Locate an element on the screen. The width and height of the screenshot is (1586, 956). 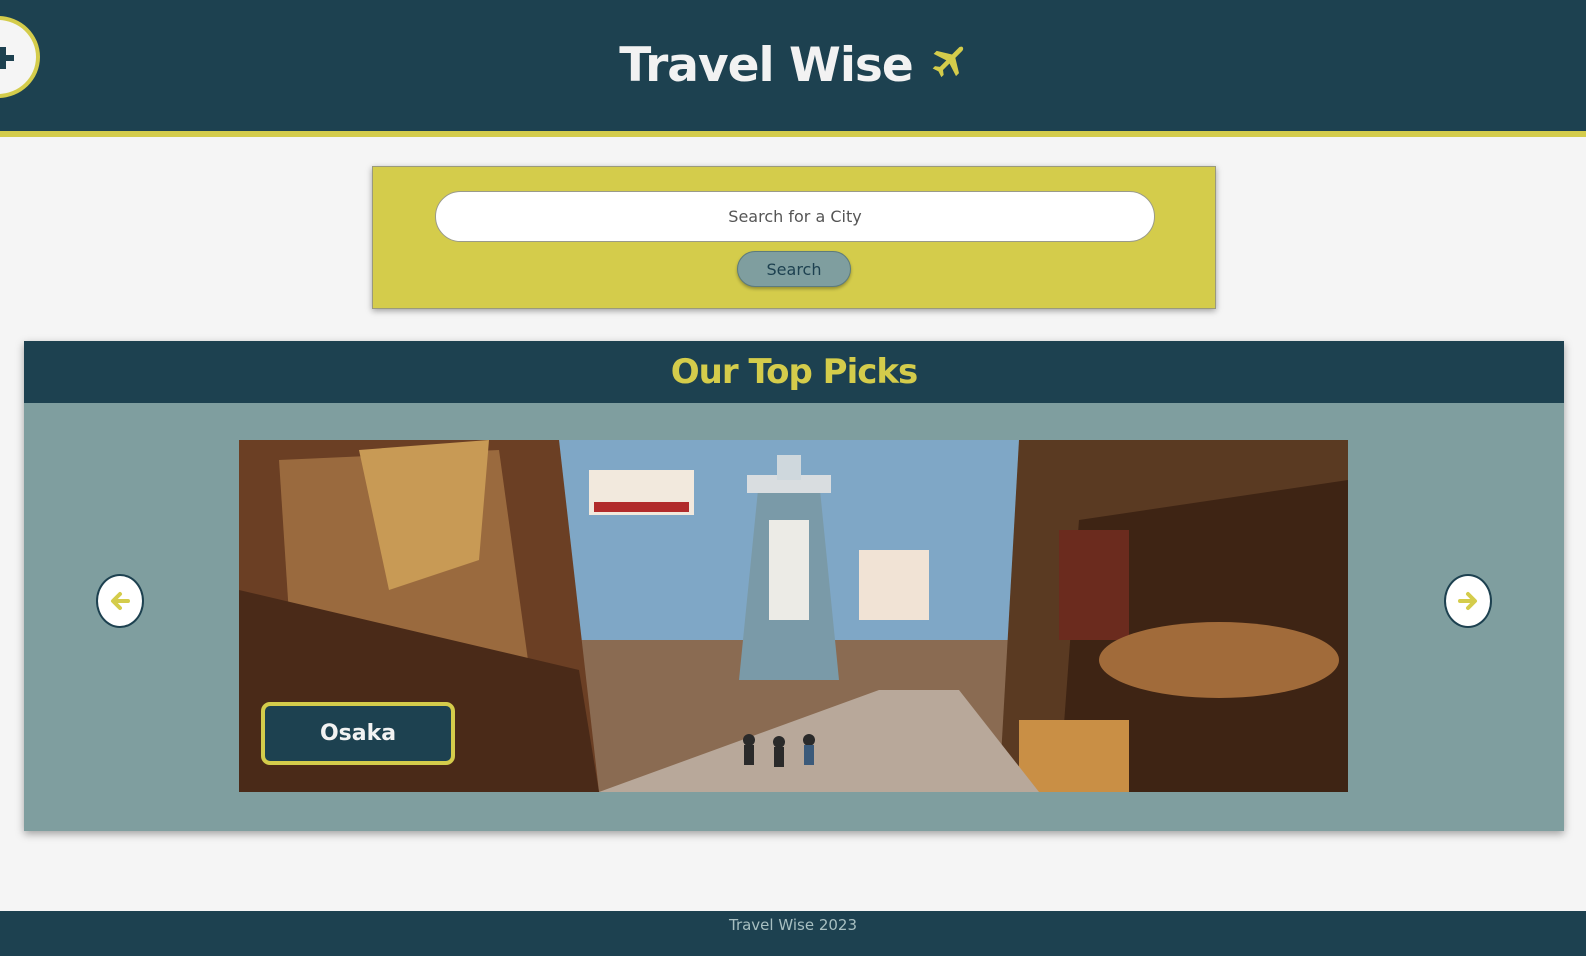
arrow-right-icon is located at coordinates (1467, 601).